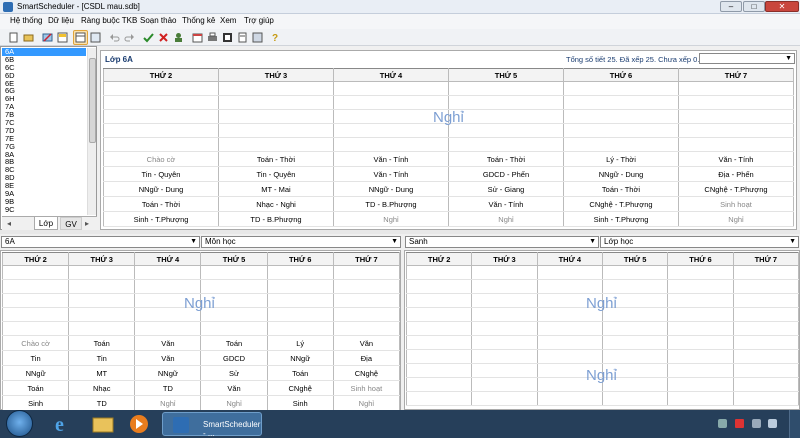 The image size is (800, 438). I want to click on period-cell: Sử - Giang, so click(506, 189).